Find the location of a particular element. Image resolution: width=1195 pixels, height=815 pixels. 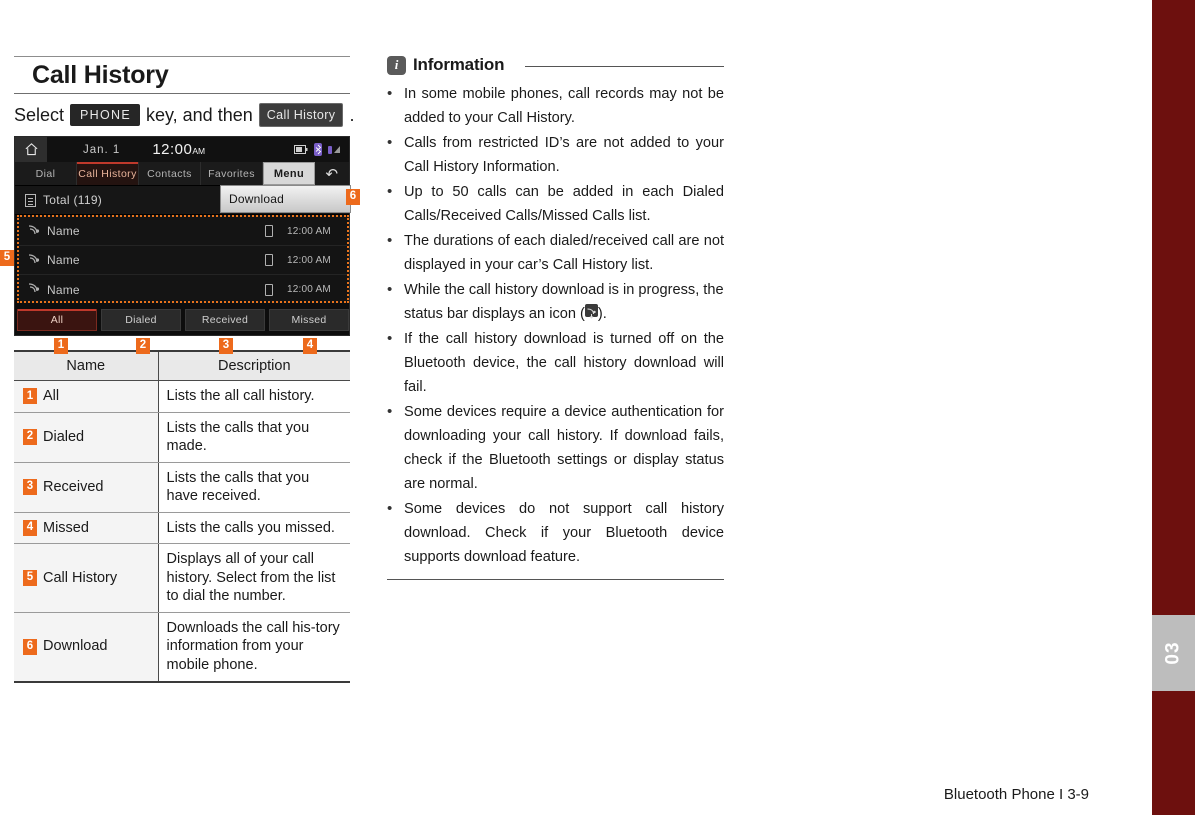

signal-icon is located at coordinates (334, 150).